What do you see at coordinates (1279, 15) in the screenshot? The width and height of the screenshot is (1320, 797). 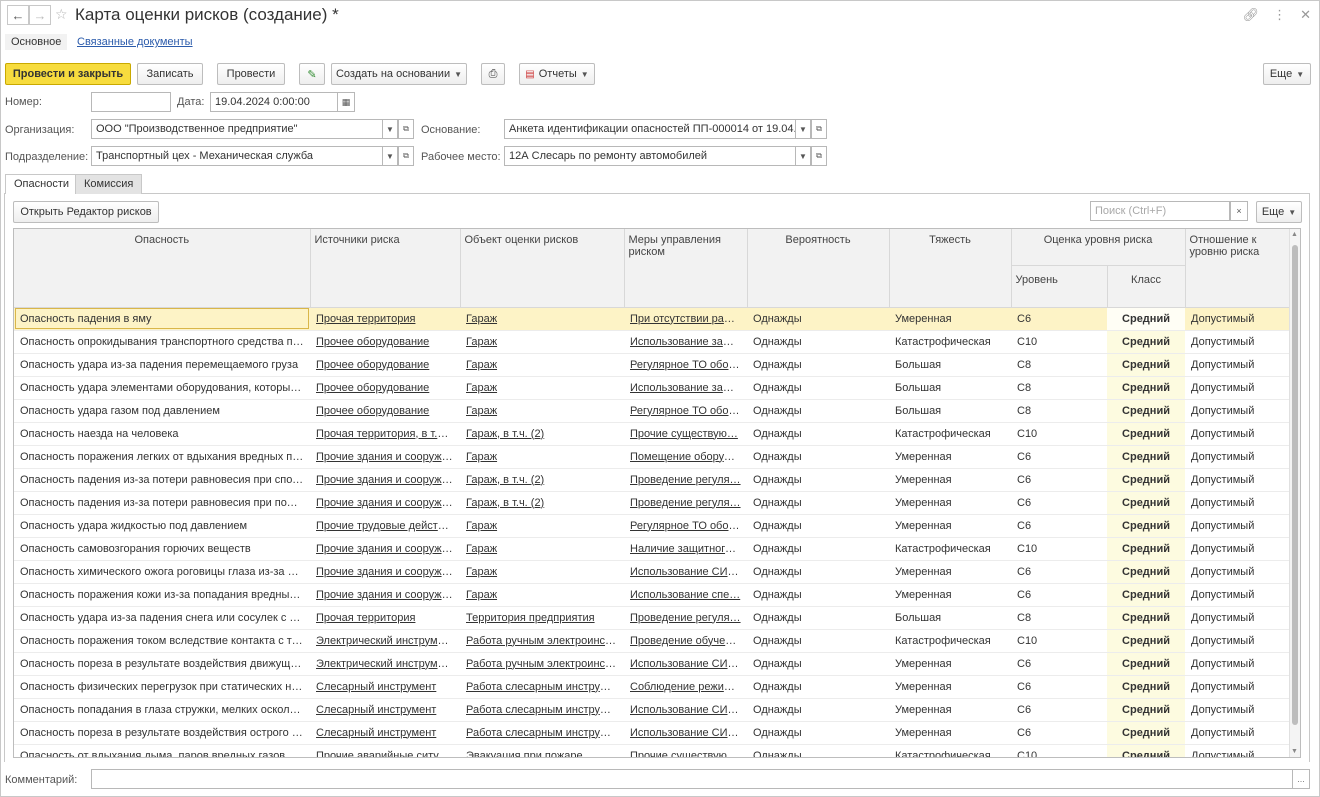 I see `more-vertical-icon: ⋮` at bounding box center [1279, 15].